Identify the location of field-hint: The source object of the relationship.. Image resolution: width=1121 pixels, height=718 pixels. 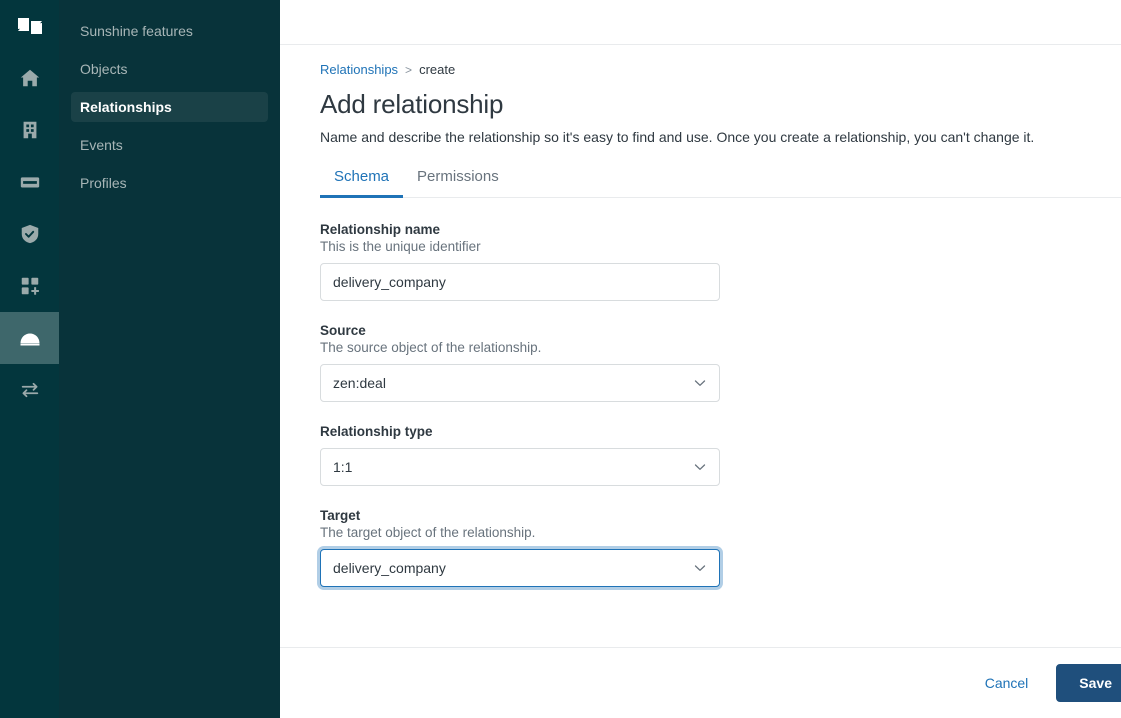
(431, 347).